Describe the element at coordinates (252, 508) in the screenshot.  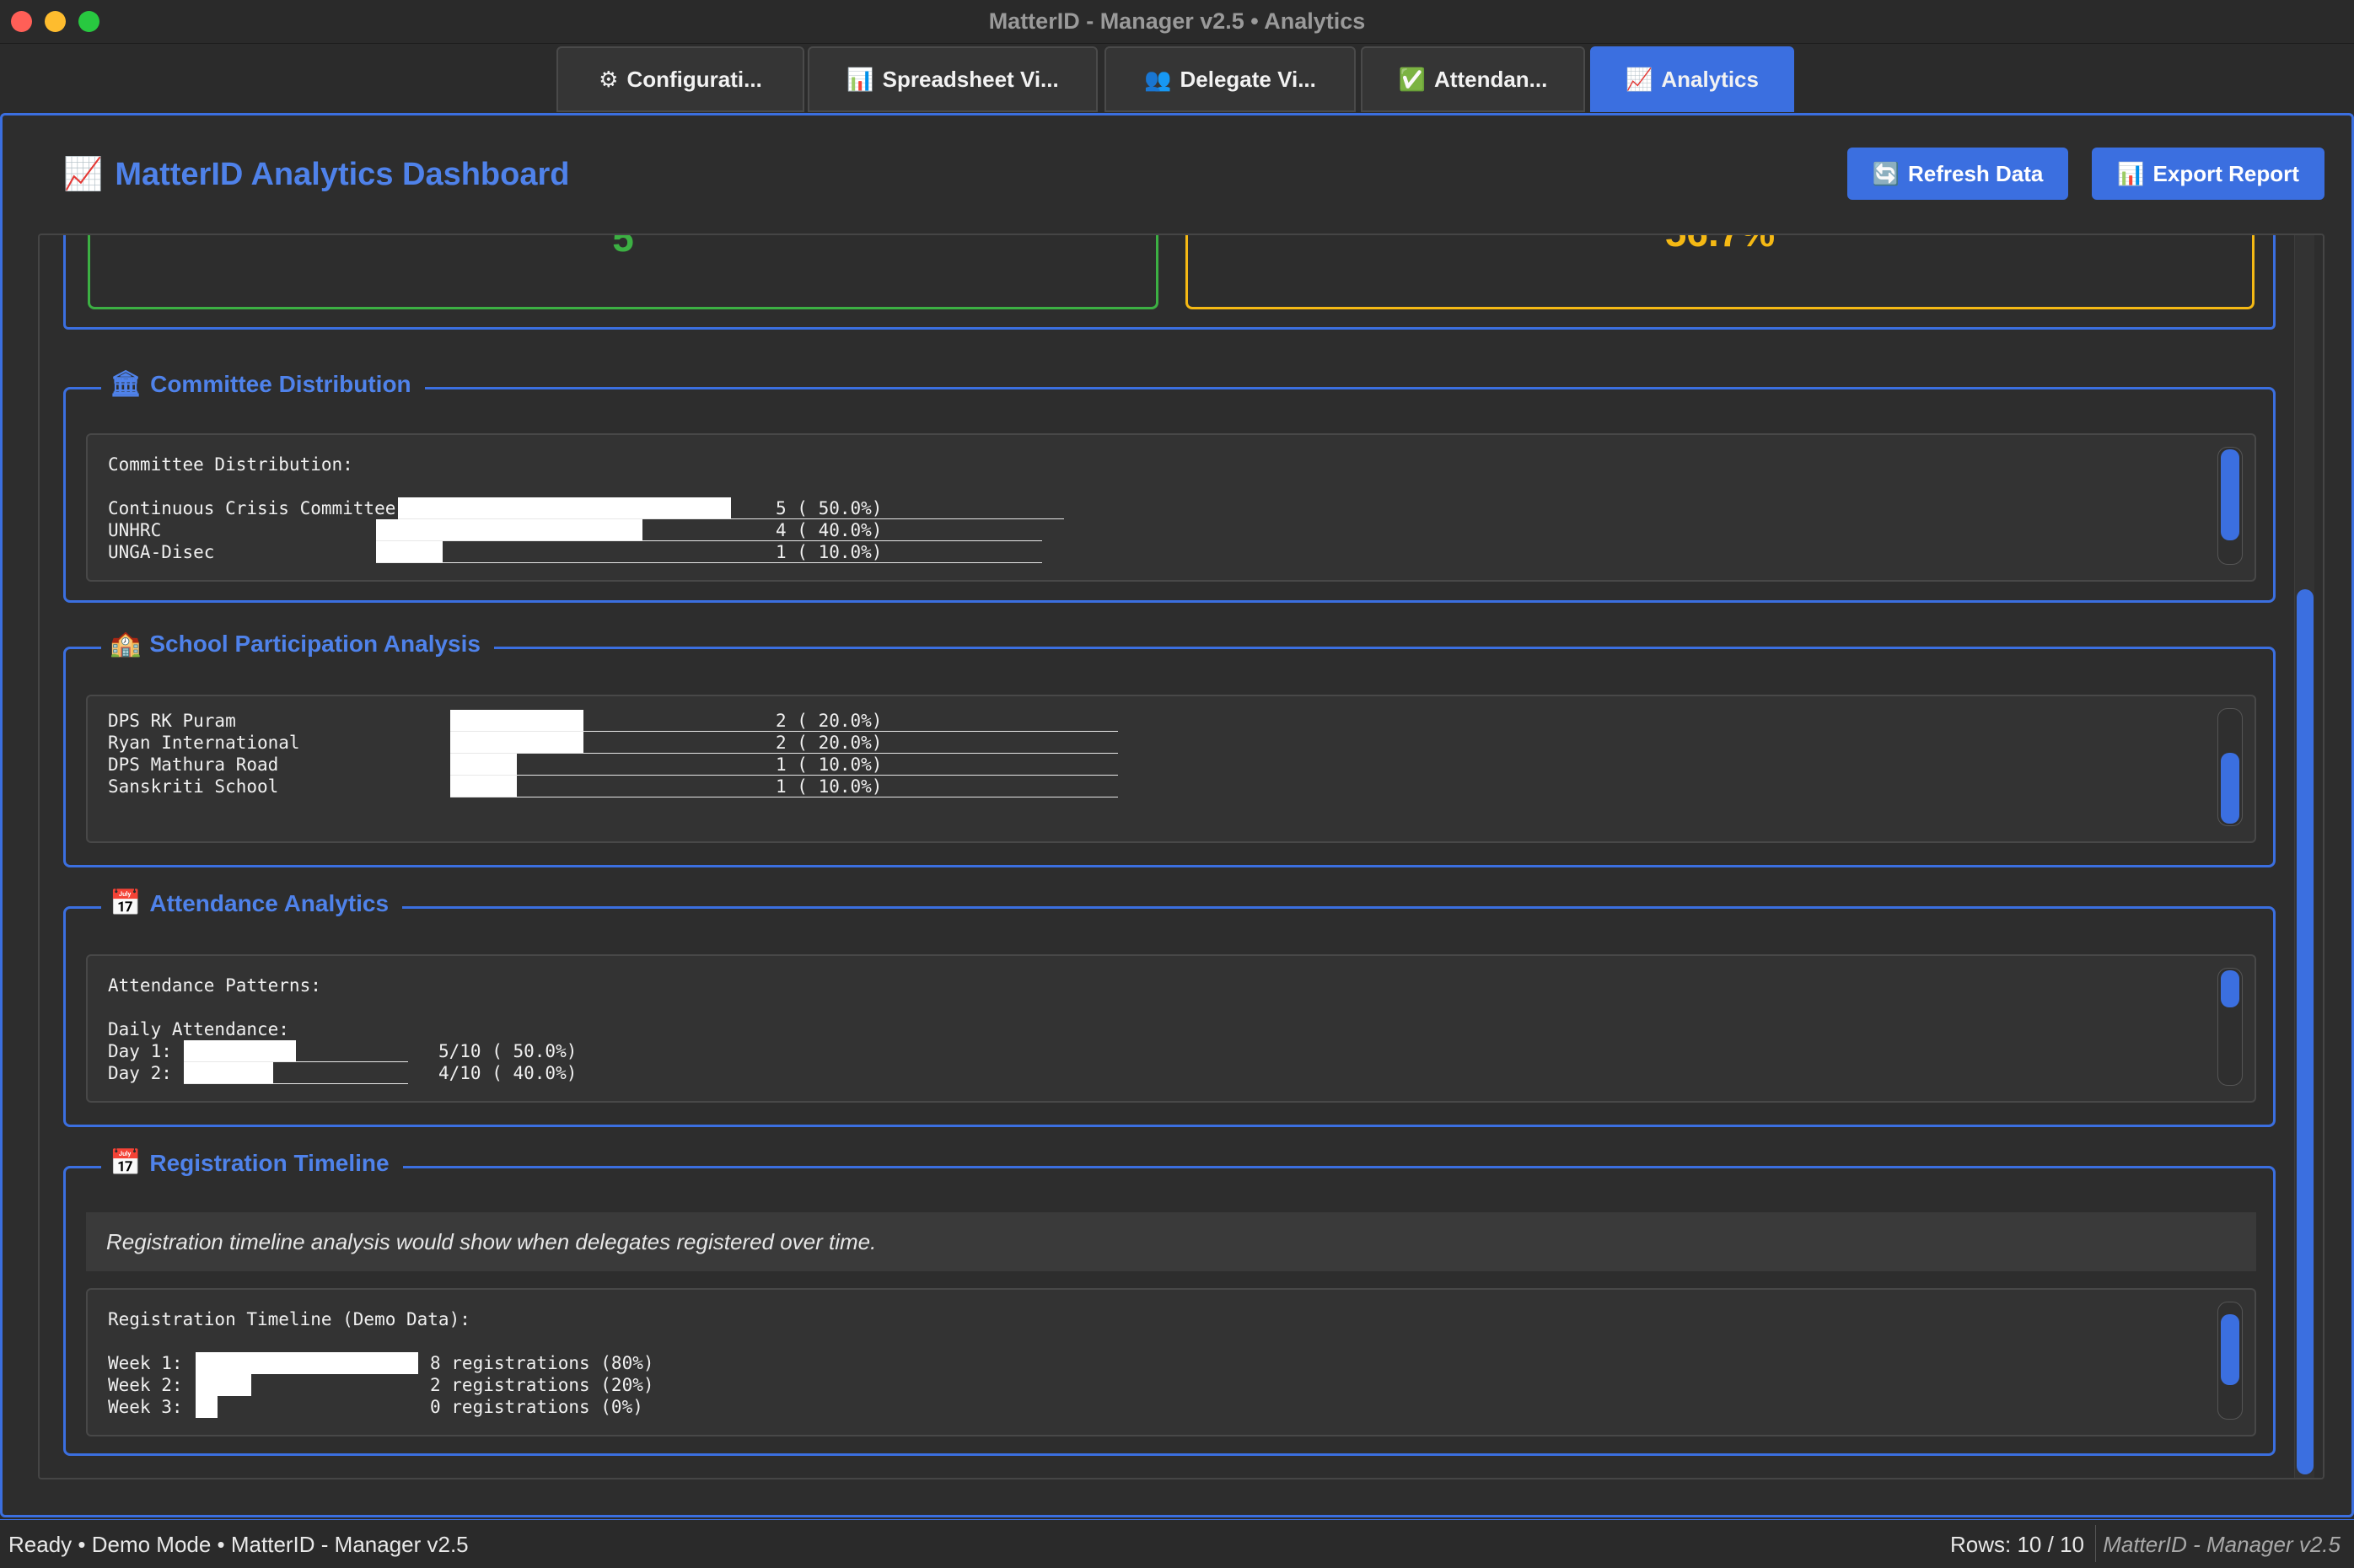
I see `row-label: Continuous Crisis Committee` at that location.